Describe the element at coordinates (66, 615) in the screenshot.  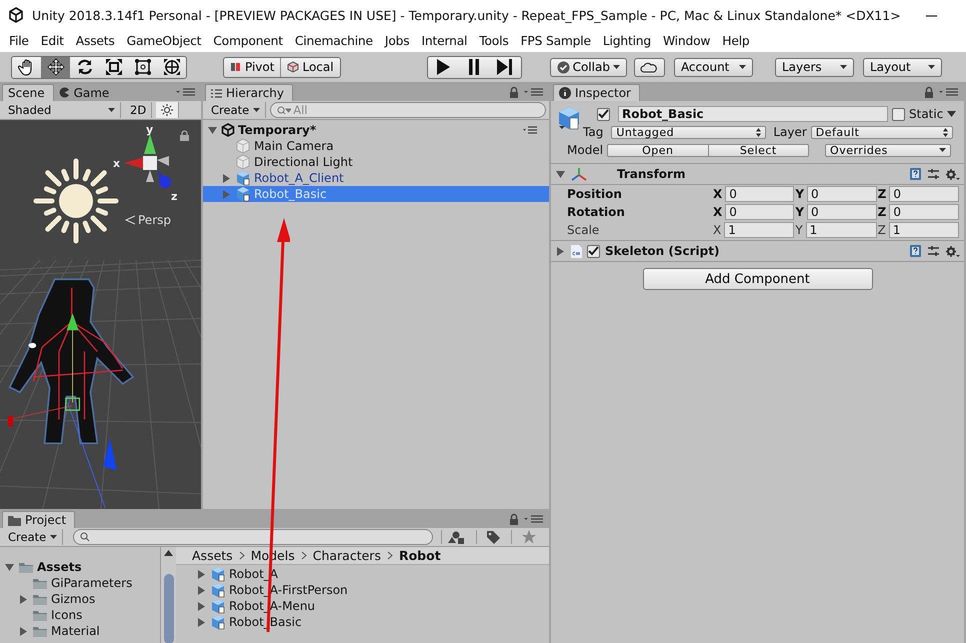
I see `folder-item: Icons` at that location.